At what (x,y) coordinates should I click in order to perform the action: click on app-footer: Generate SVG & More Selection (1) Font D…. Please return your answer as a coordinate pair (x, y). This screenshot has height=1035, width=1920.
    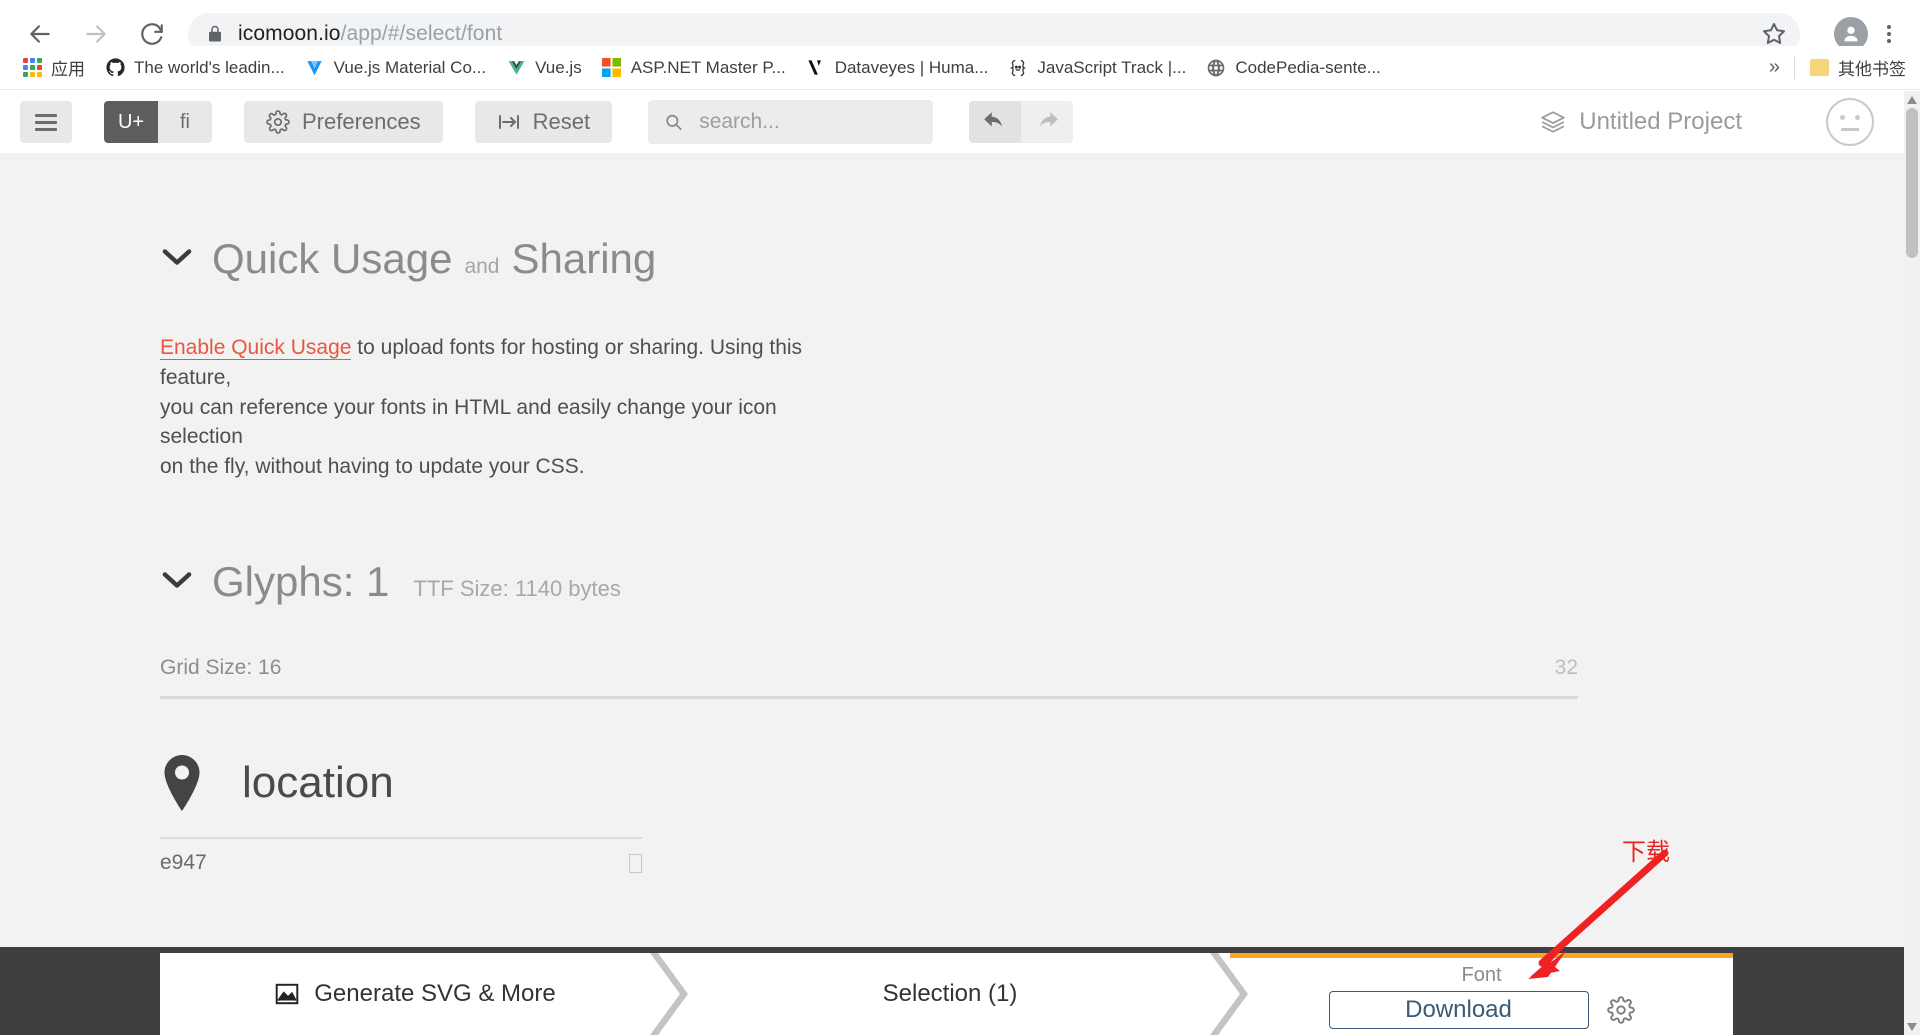
    Looking at the image, I should click on (952, 991).